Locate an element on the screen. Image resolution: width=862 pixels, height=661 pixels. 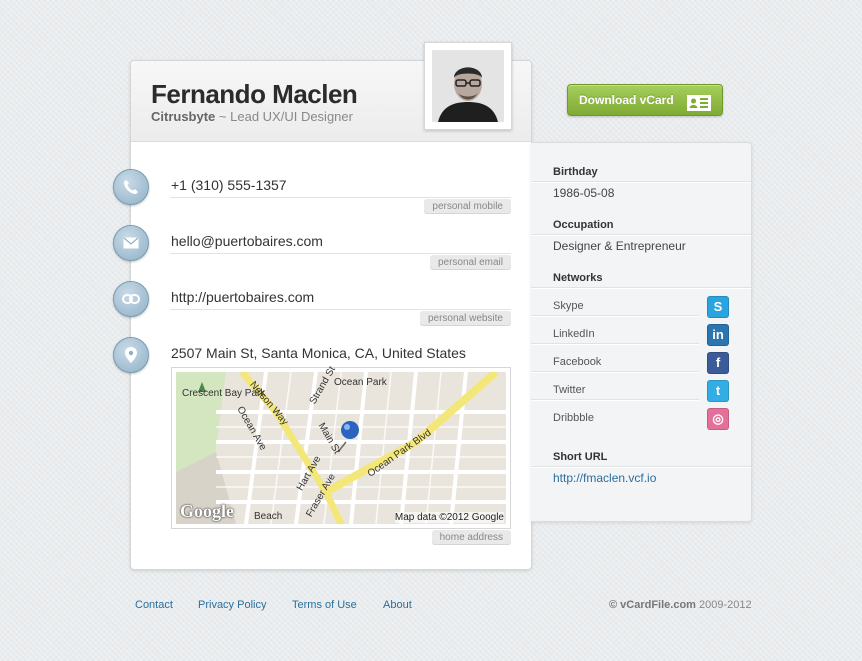
download-vcard-label: Download vCard is located at coordinates (626, 100).